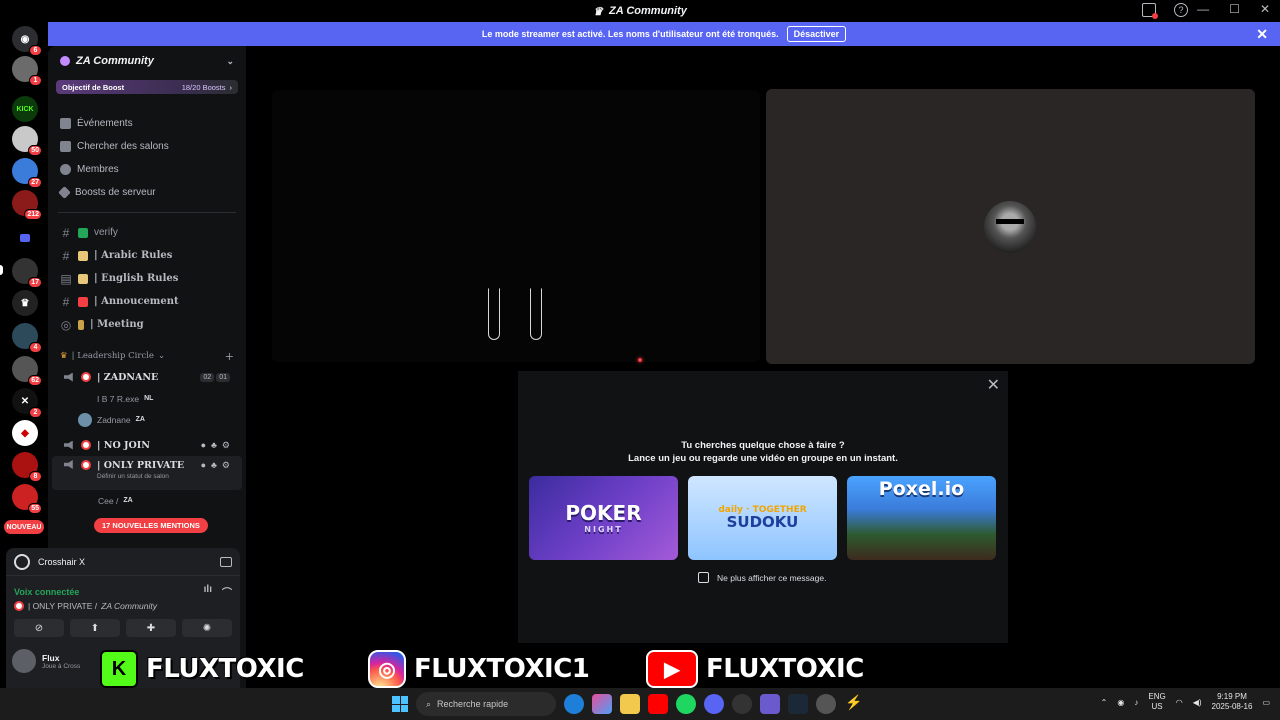 The height and width of the screenshot is (720, 1280). What do you see at coordinates (86, 377) in the screenshot?
I see `no-entry-icon` at bounding box center [86, 377].